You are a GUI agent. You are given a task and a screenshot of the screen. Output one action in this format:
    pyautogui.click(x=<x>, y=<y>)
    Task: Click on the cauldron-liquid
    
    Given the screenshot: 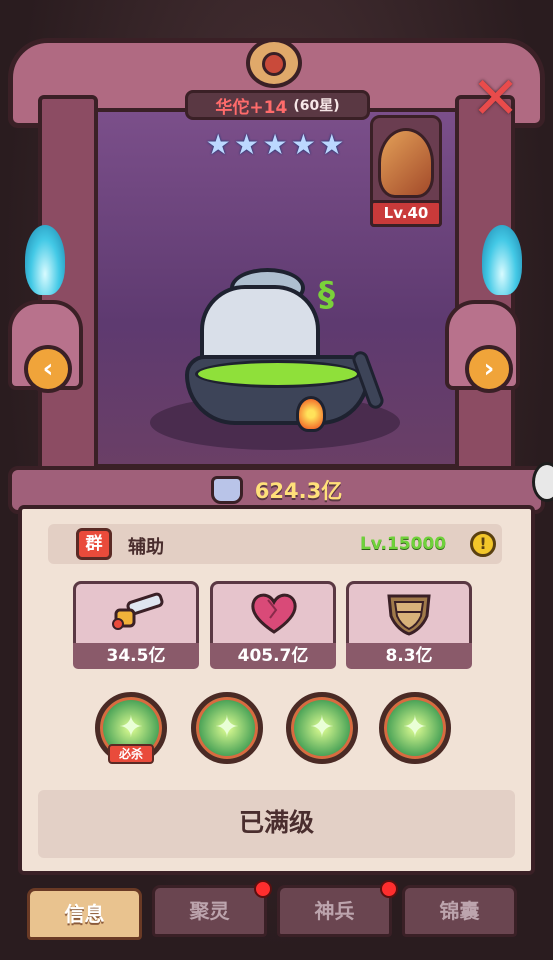 What is the action you would take?
    pyautogui.click(x=277, y=374)
    